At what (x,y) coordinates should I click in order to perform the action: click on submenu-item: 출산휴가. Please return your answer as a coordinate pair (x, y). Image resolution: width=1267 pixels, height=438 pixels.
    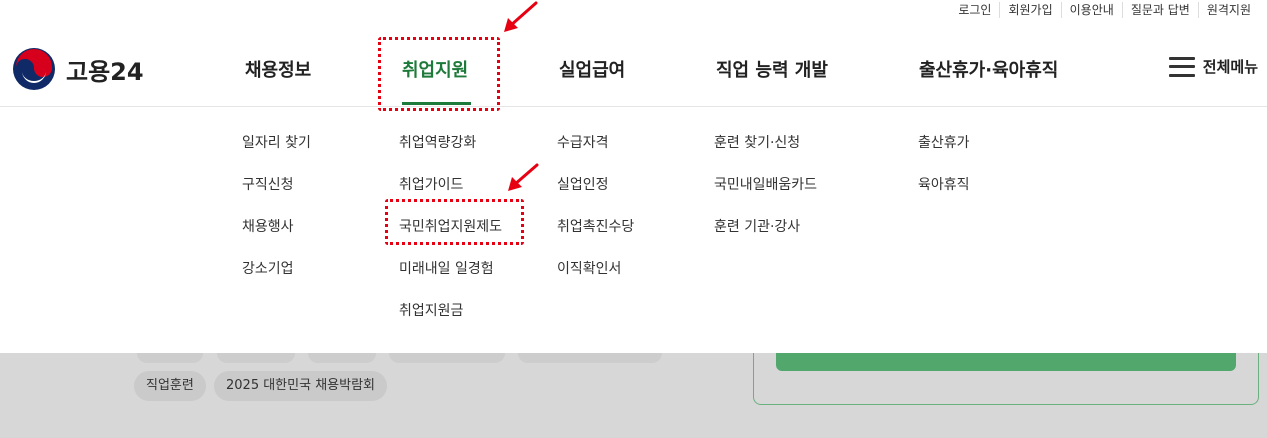
    Looking at the image, I should click on (944, 155).